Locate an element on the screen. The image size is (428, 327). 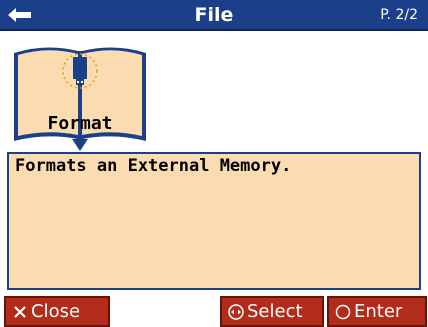
close-label: Close is located at coordinates (56, 311).